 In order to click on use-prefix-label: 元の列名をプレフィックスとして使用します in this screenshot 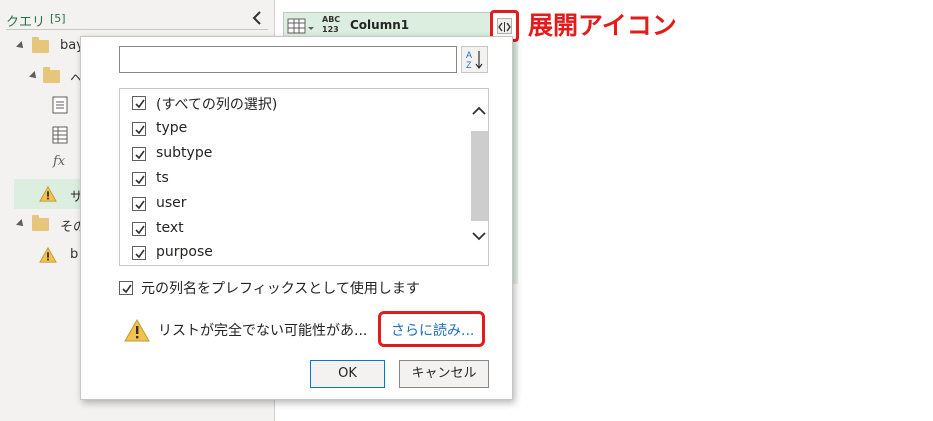, I will do `click(280, 289)`.